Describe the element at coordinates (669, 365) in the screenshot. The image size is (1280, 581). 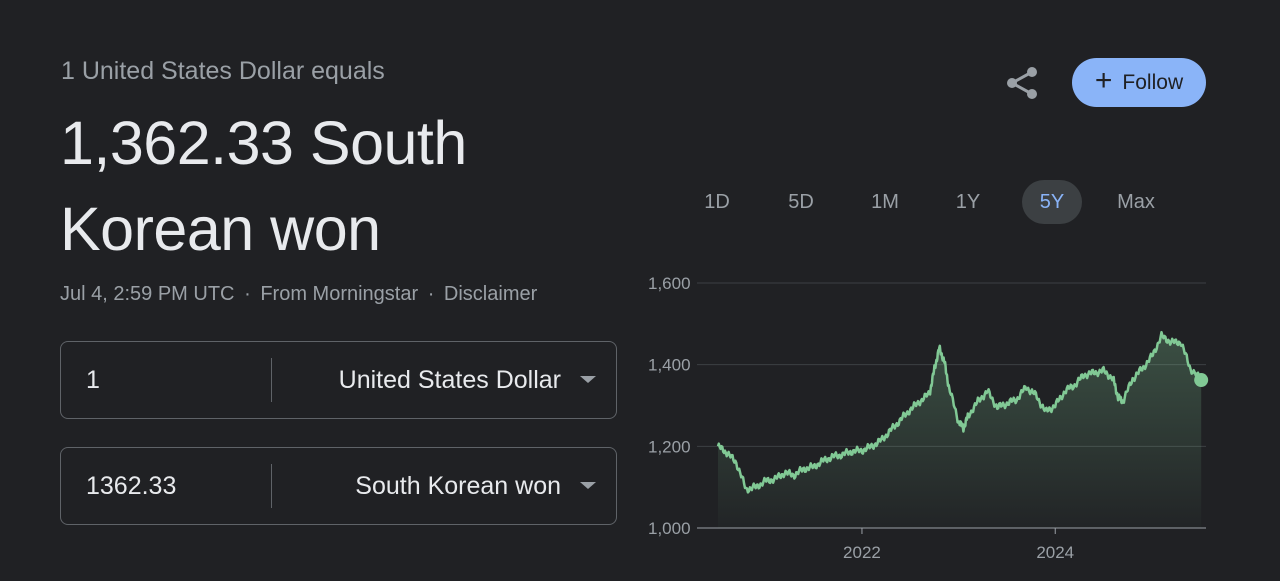
I see `y-tick-label: 1,400` at that location.